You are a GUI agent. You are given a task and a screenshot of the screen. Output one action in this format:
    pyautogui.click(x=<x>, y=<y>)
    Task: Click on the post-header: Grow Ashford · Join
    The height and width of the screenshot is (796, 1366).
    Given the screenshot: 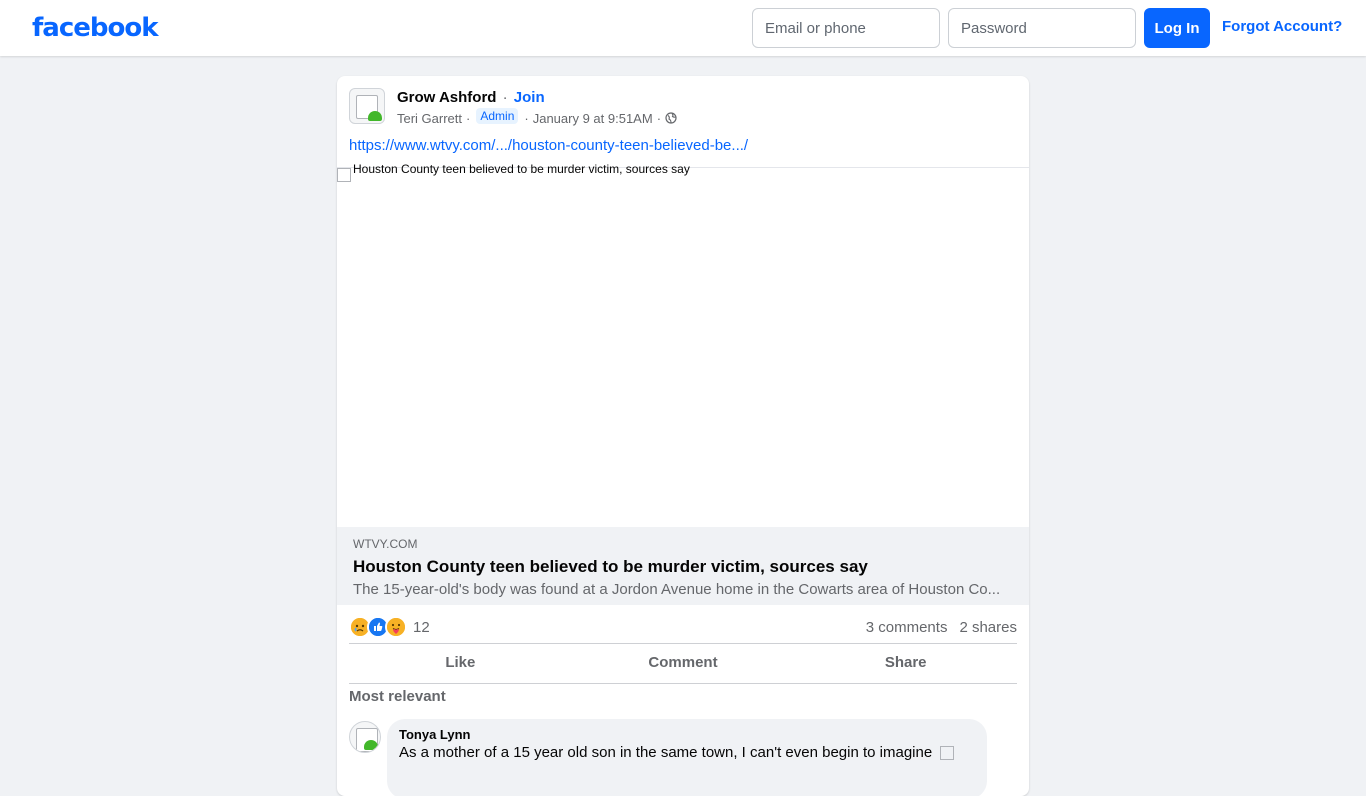 What is the action you would take?
    pyautogui.click(x=471, y=97)
    